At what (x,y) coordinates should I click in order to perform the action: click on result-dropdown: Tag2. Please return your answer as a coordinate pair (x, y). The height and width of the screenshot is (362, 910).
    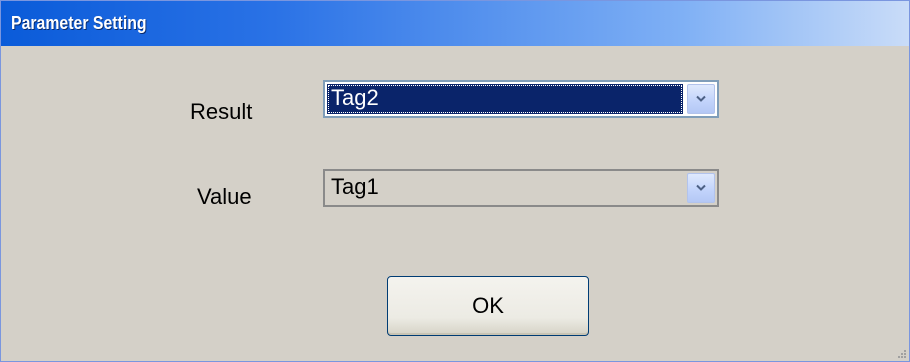
    Looking at the image, I should click on (521, 99).